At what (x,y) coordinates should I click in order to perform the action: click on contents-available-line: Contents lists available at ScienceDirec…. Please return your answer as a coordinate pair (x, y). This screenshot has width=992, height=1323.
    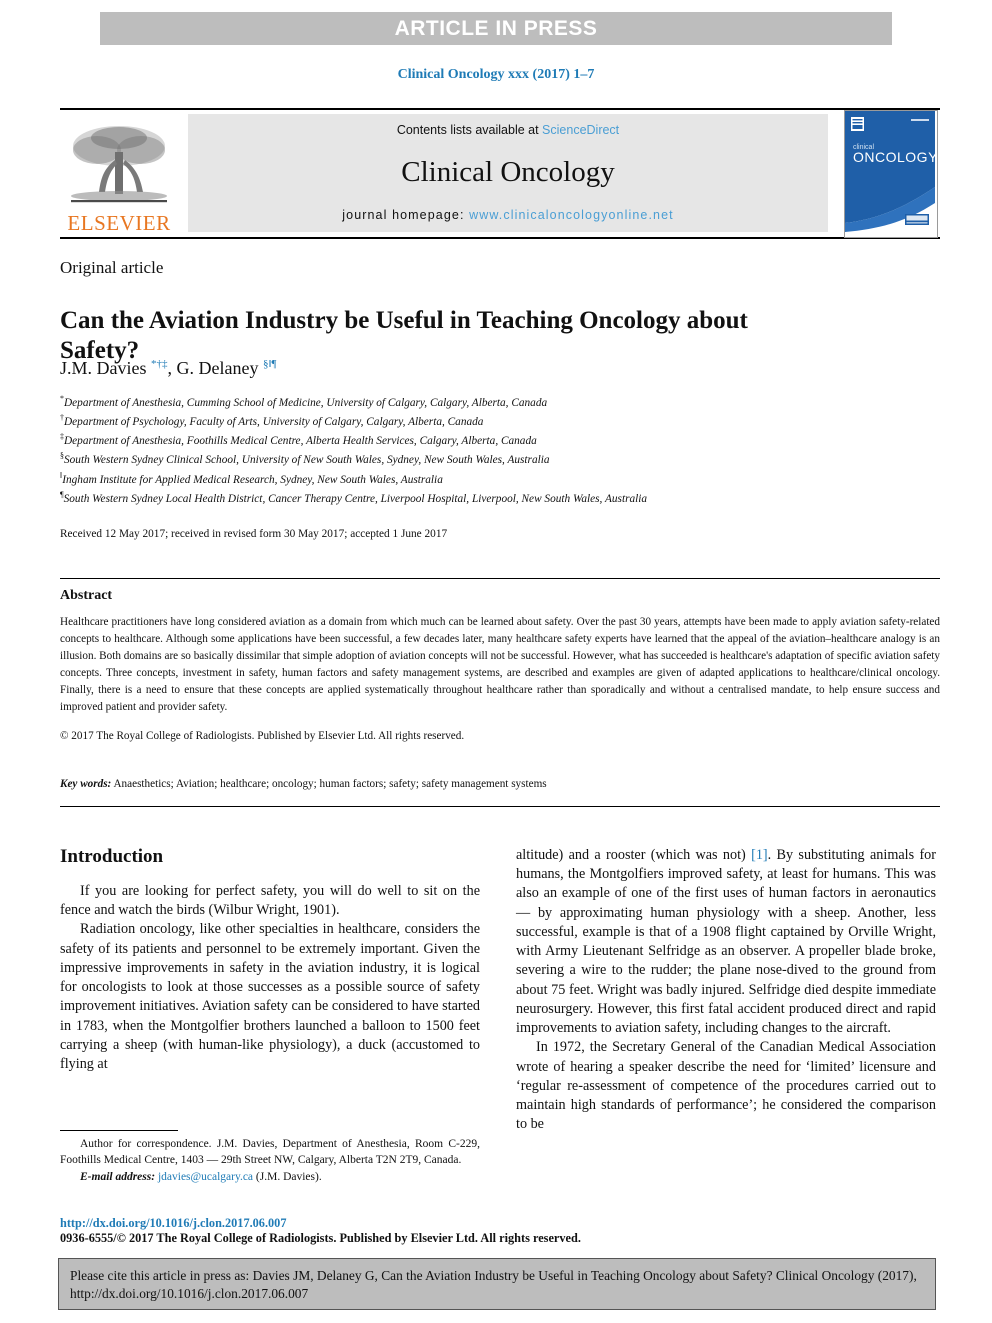
    Looking at the image, I should click on (508, 130).